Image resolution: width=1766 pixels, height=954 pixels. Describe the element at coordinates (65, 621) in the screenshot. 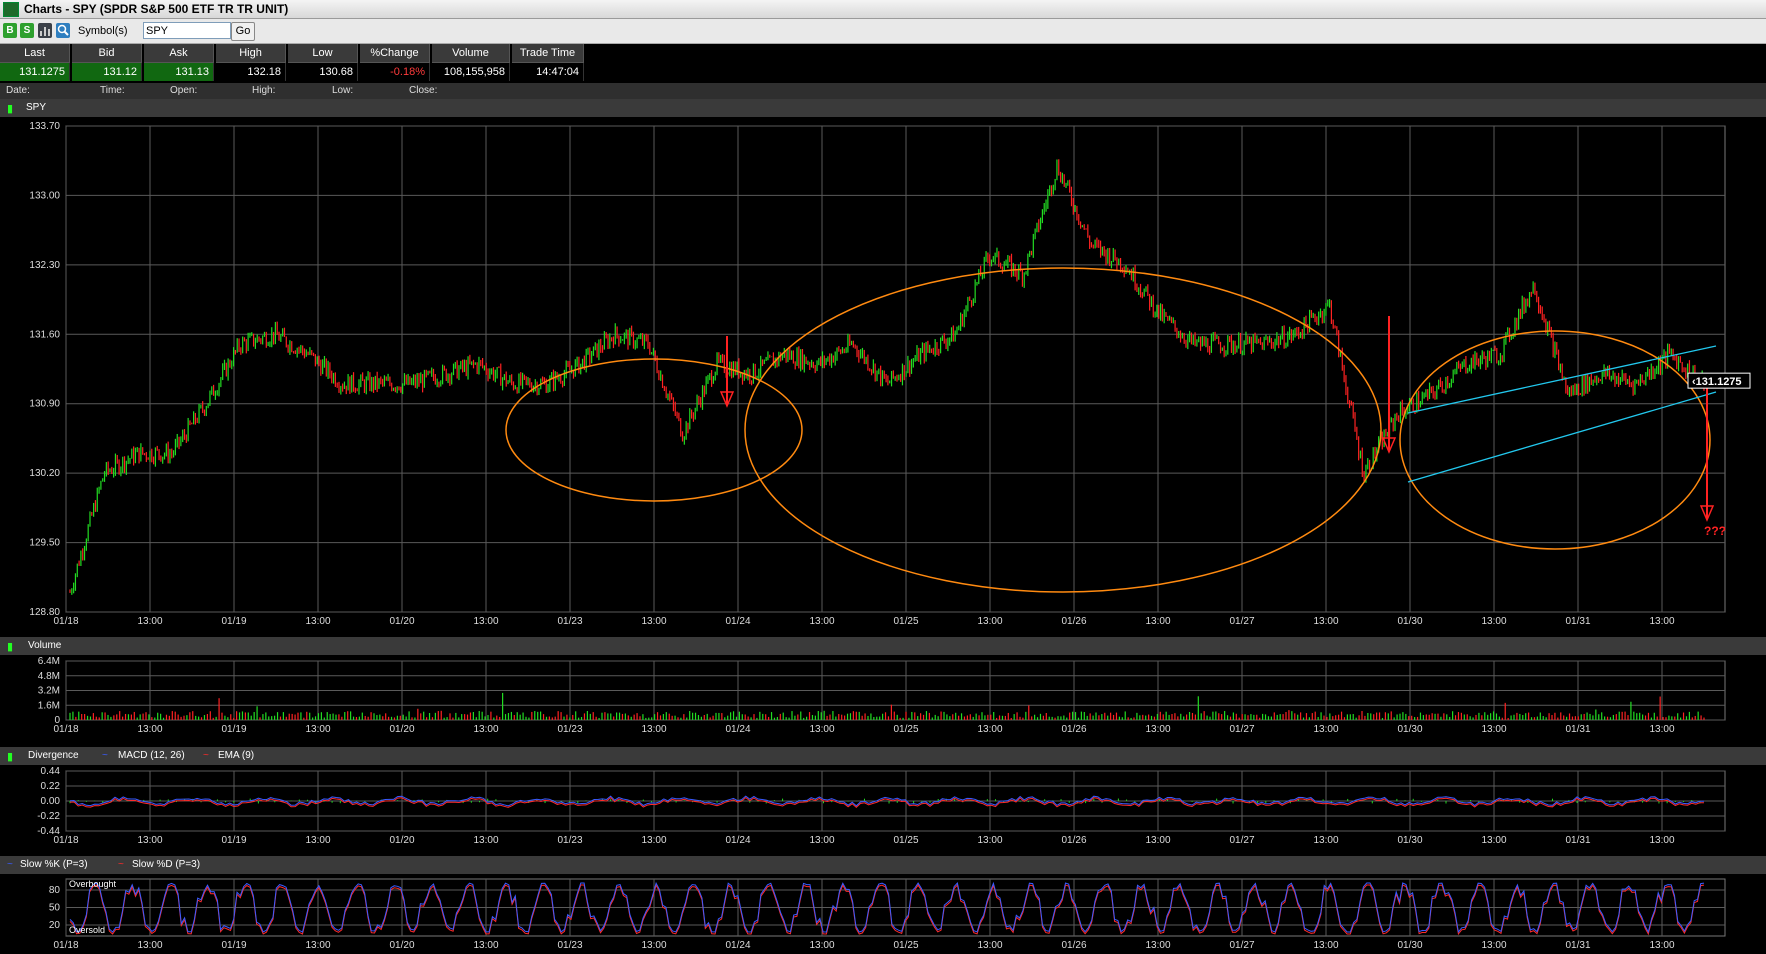

I see `price-x-label: 01/18` at that location.